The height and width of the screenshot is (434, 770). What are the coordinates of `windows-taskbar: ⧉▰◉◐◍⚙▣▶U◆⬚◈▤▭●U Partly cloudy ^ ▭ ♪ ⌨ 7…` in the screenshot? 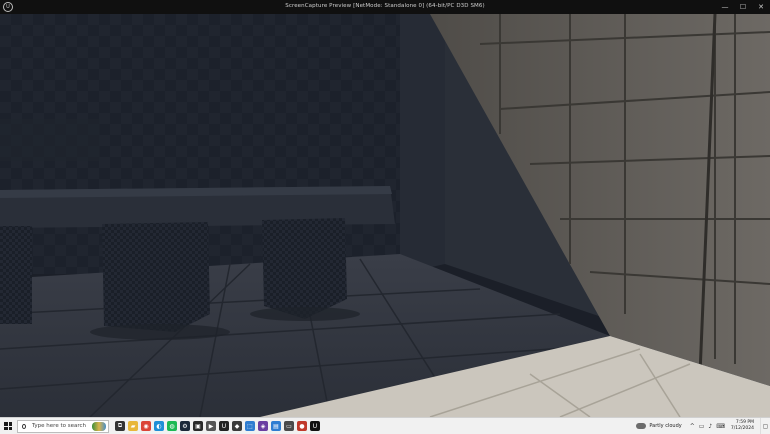 It's located at (385, 425).